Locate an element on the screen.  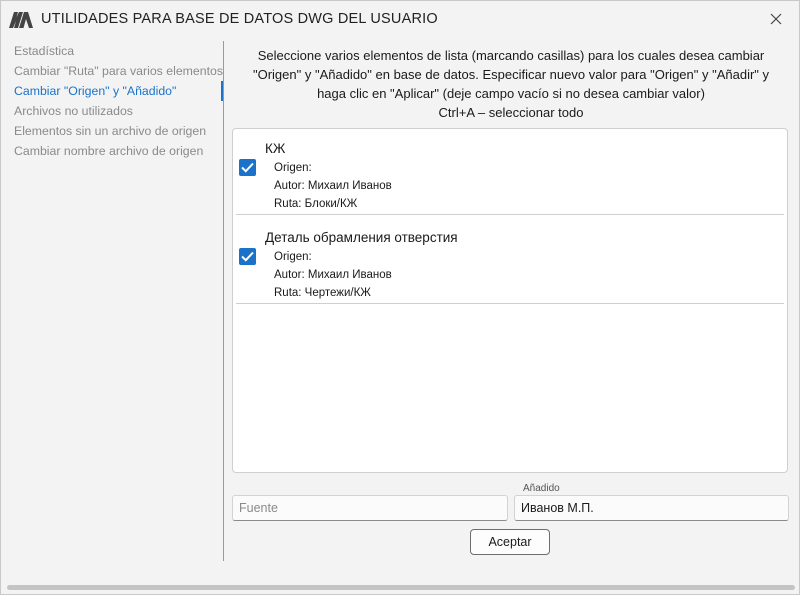
added-input is located at coordinates (651, 508).